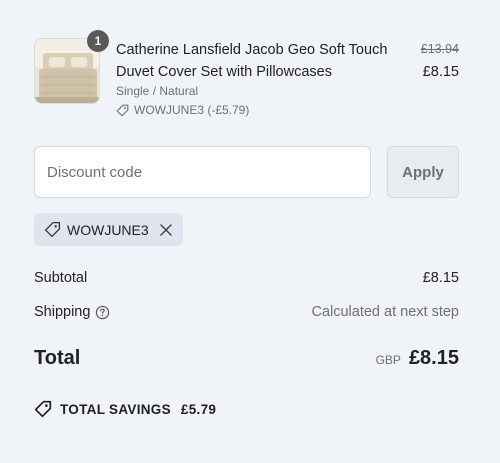 The width and height of the screenshot is (500, 463). I want to click on apply-discount-button: Apply, so click(423, 172).